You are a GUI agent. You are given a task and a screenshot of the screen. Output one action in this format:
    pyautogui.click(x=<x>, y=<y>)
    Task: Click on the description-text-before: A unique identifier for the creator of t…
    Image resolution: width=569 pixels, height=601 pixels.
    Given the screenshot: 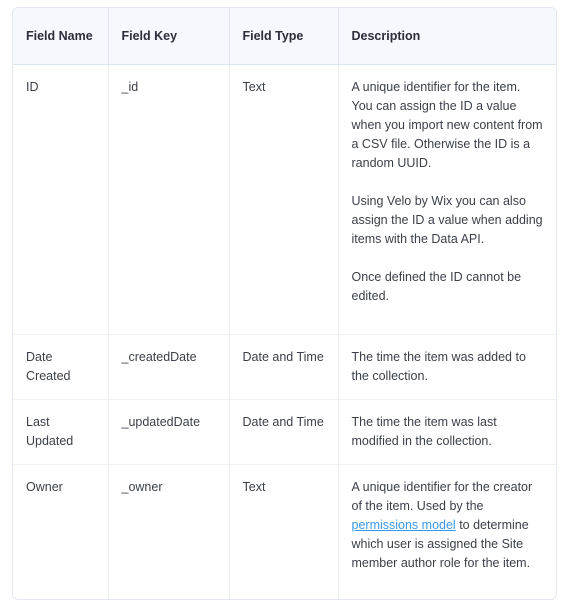 What is the action you would take?
    pyautogui.click(x=442, y=496)
    